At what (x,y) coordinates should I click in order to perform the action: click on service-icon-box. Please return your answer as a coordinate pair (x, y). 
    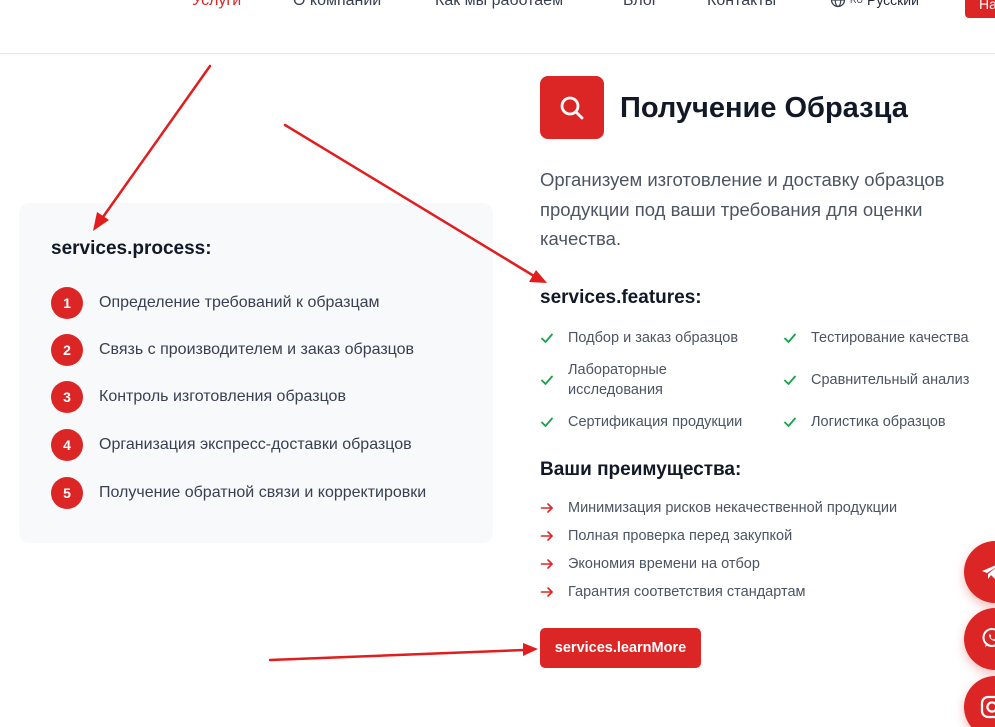
    Looking at the image, I should click on (572, 107).